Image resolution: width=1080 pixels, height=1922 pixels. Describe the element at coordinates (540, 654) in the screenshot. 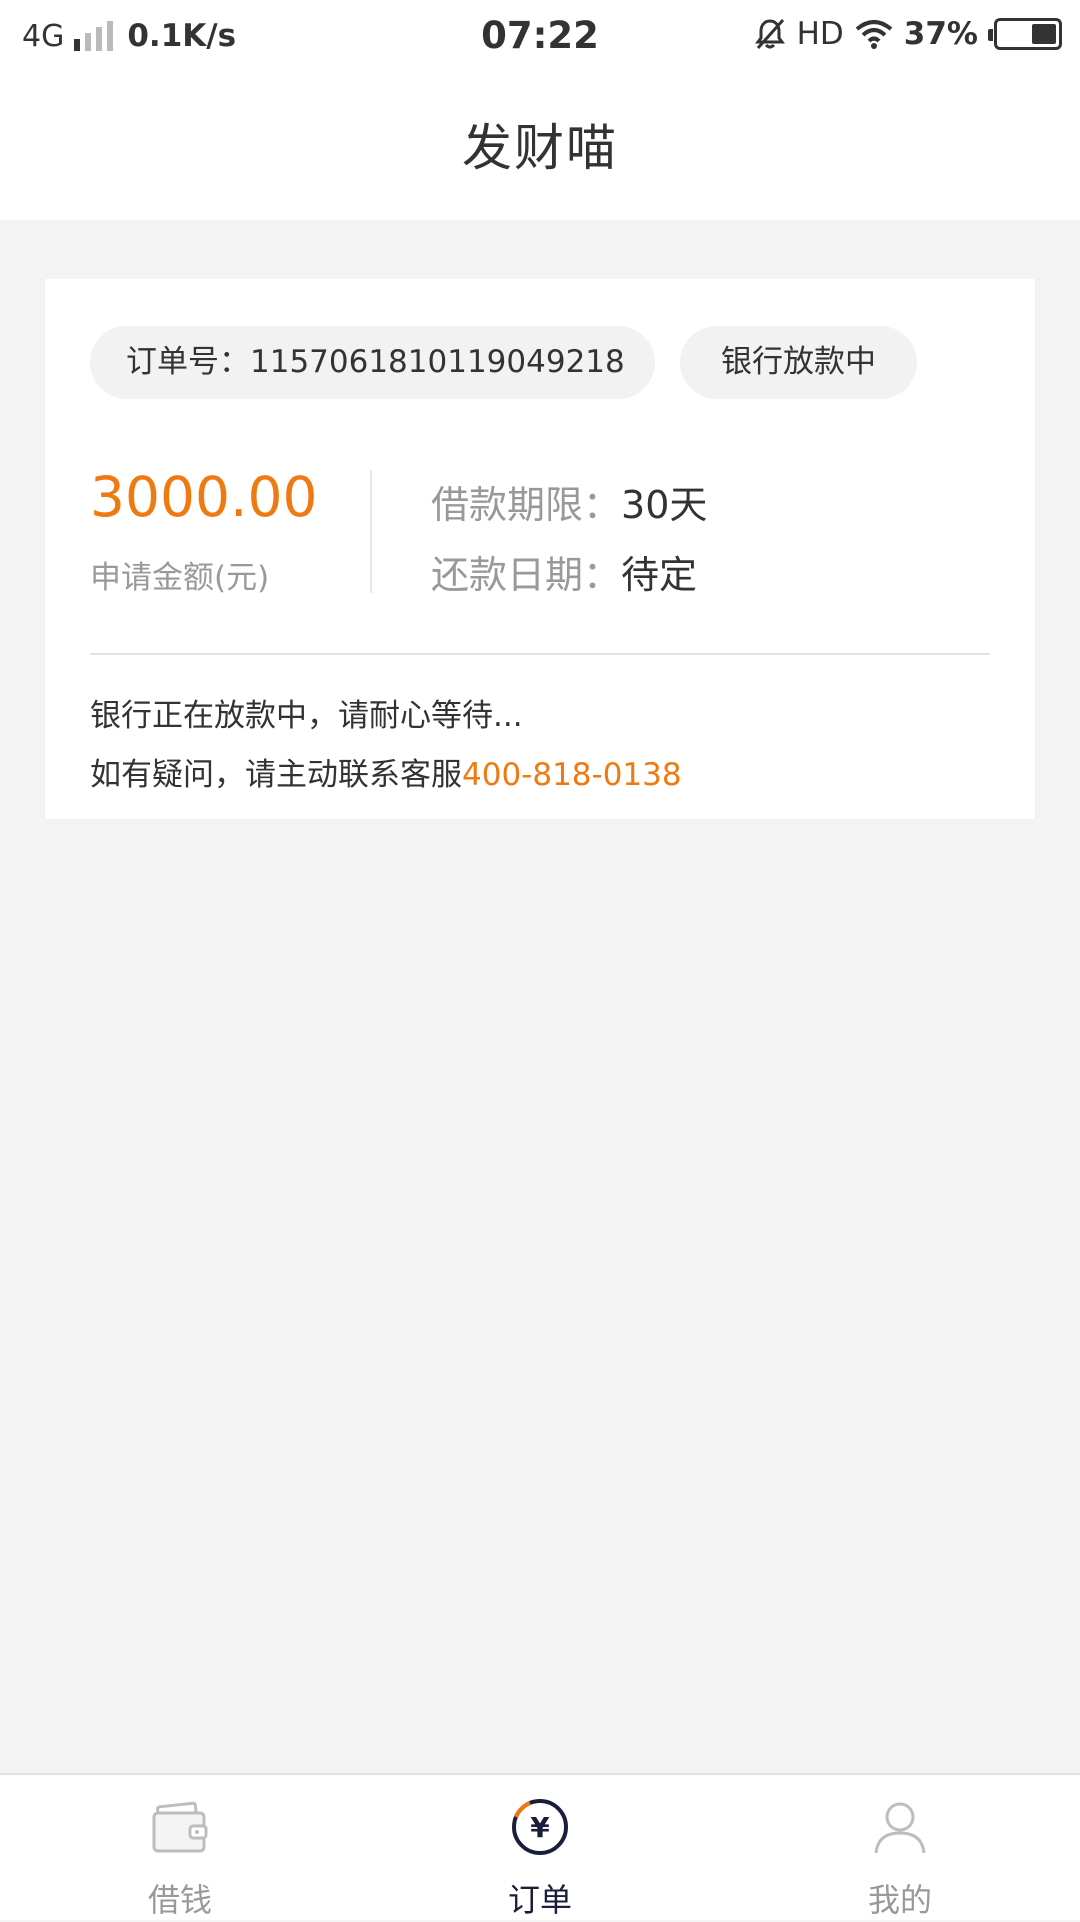

I see `horizontal-divider` at that location.